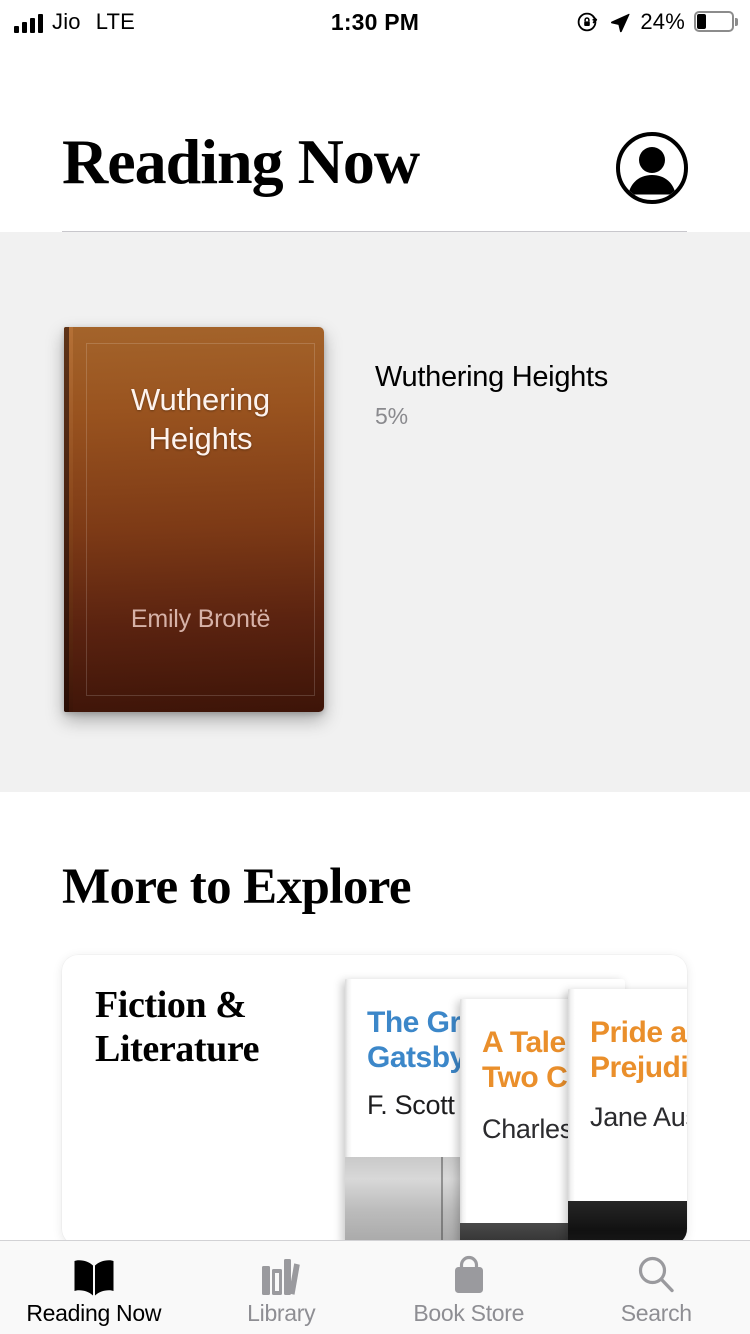 The width and height of the screenshot is (750, 1334). What do you see at coordinates (656, 1313) in the screenshot?
I see `tab-label: Search` at bounding box center [656, 1313].